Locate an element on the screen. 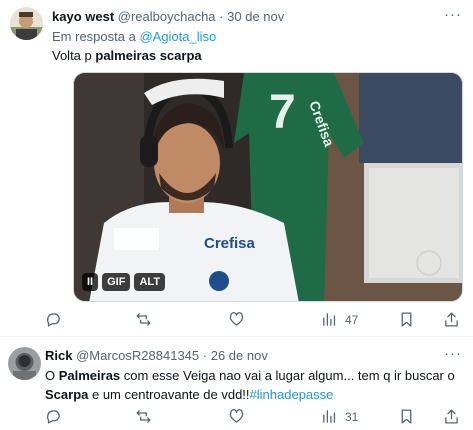 The width and height of the screenshot is (473, 430). handle: @realboychacha is located at coordinates (167, 16).